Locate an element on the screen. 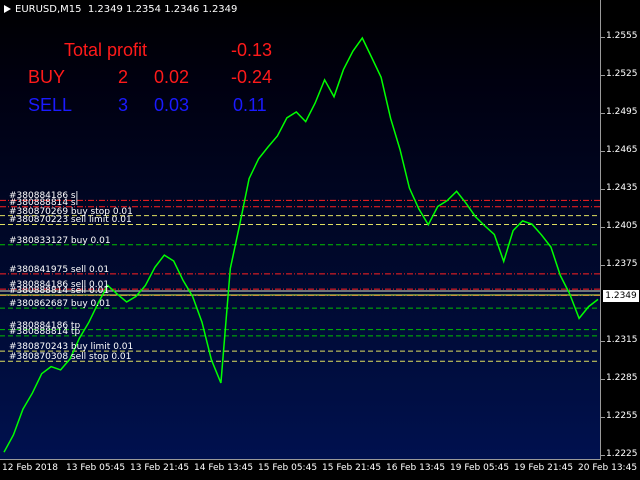 Image resolution: width=640 pixels, height=480 pixels. time-tick: 13 Feb 05:45 is located at coordinates (96, 468).